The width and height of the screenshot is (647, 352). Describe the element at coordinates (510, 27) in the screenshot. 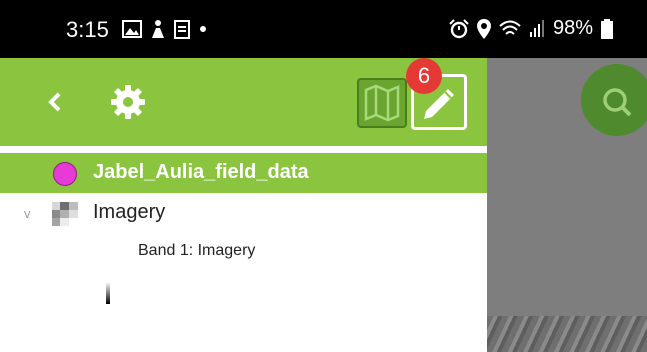

I see `wifi-icon` at that location.